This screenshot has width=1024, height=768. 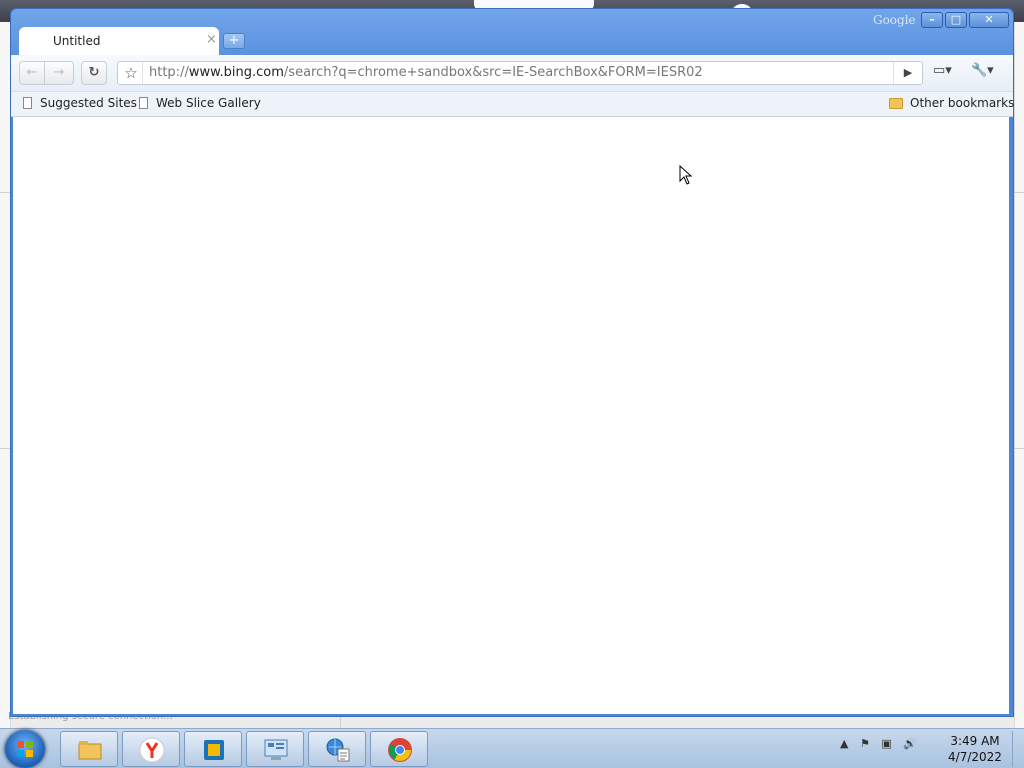 I want to click on taskbar-chrome, so click(x=399, y=749).